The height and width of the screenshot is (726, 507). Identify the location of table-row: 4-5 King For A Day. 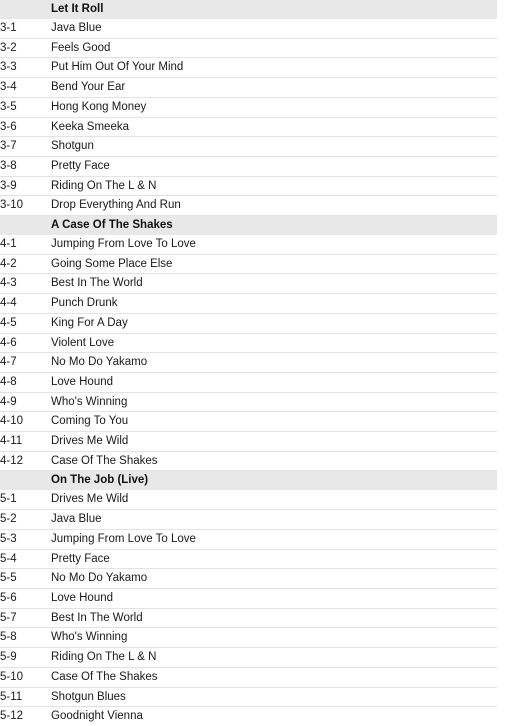
(248, 323).